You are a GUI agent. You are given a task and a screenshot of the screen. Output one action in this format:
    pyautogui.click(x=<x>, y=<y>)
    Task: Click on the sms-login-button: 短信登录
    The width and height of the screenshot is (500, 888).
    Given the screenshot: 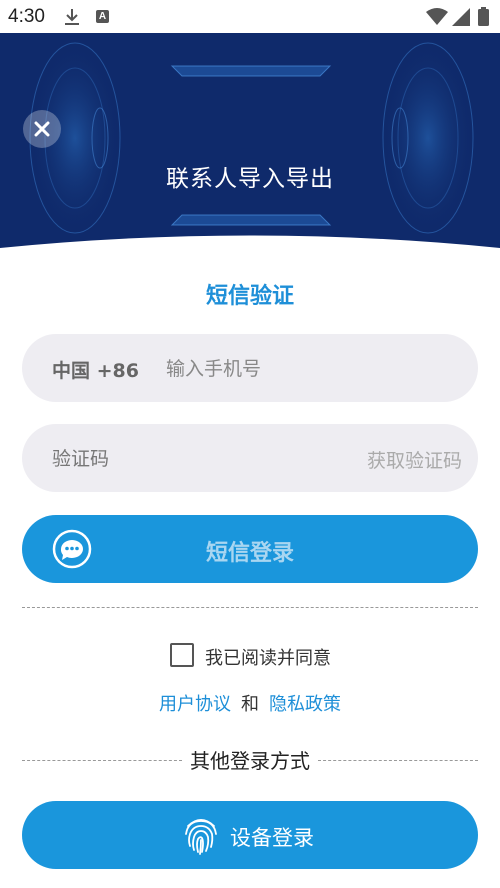 What is the action you would take?
    pyautogui.click(x=250, y=549)
    